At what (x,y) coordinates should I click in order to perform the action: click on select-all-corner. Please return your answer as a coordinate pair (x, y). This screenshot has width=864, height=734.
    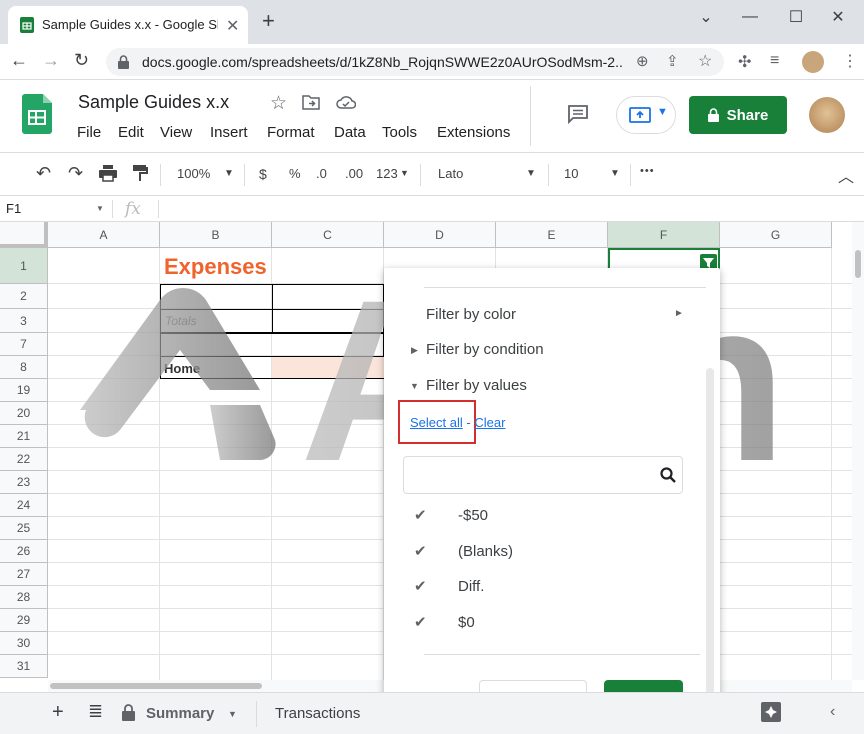
    Looking at the image, I should click on (24, 235).